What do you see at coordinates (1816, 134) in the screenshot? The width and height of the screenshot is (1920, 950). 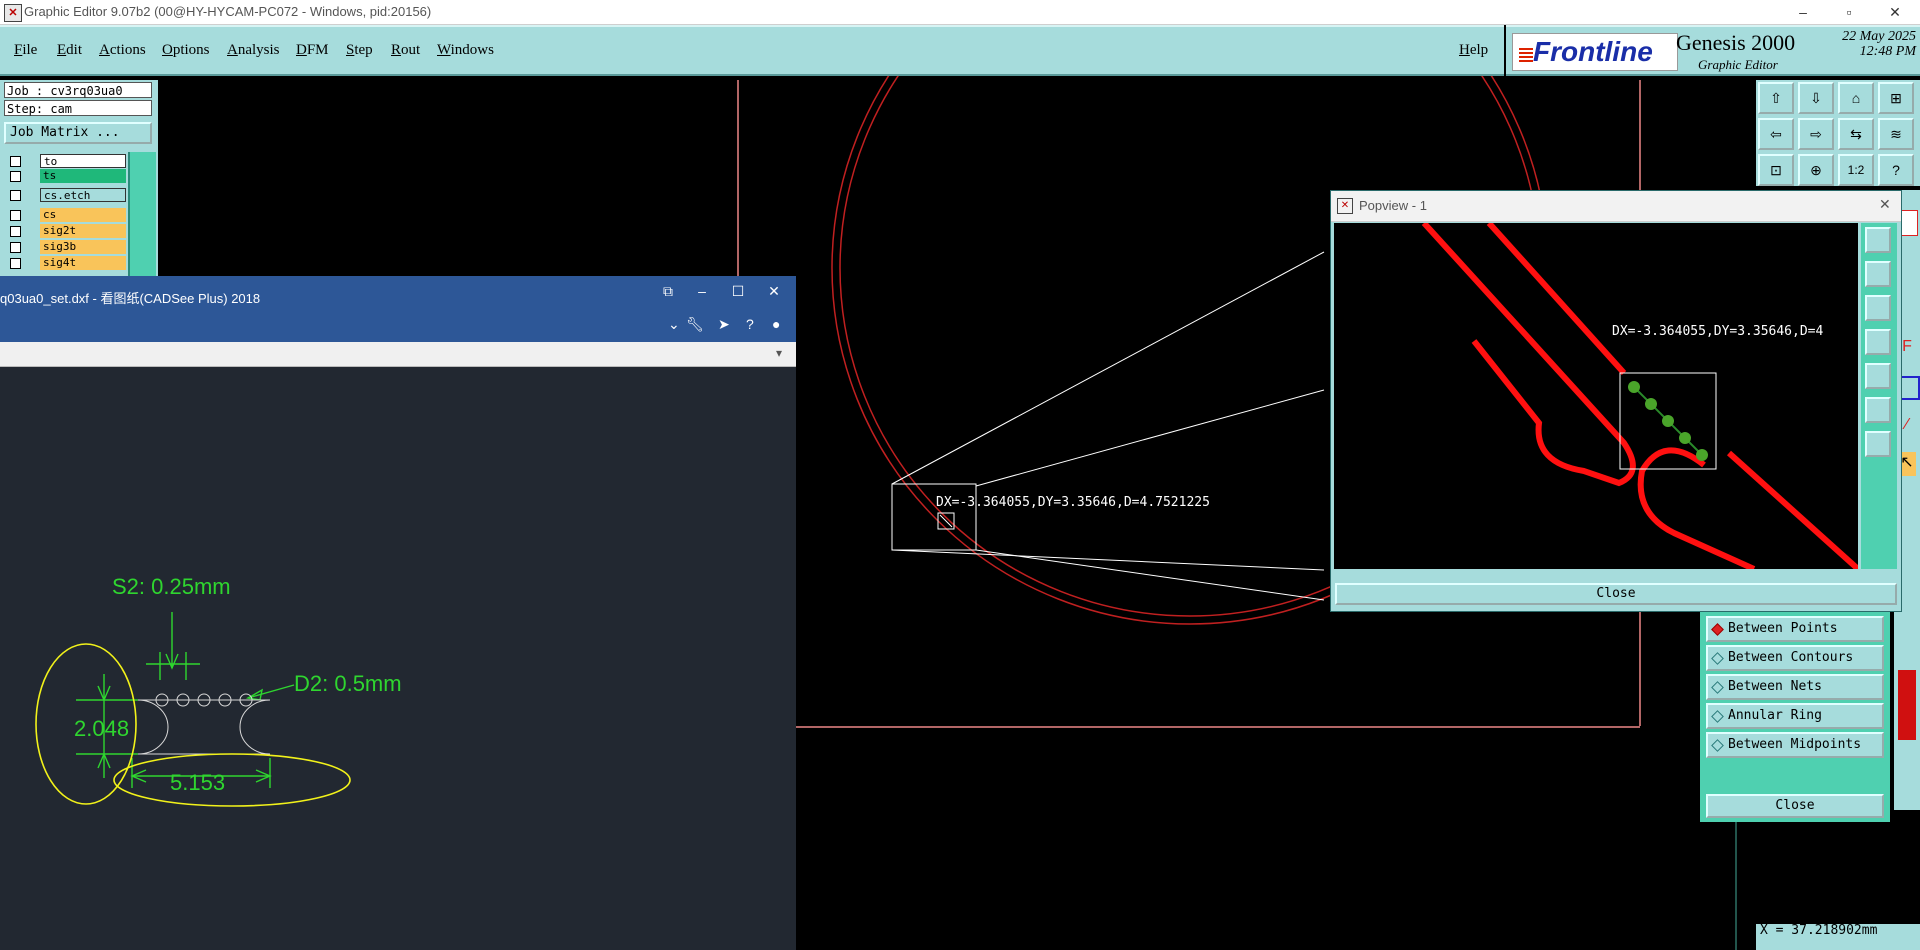 I see `toolbar-button: ⇨` at bounding box center [1816, 134].